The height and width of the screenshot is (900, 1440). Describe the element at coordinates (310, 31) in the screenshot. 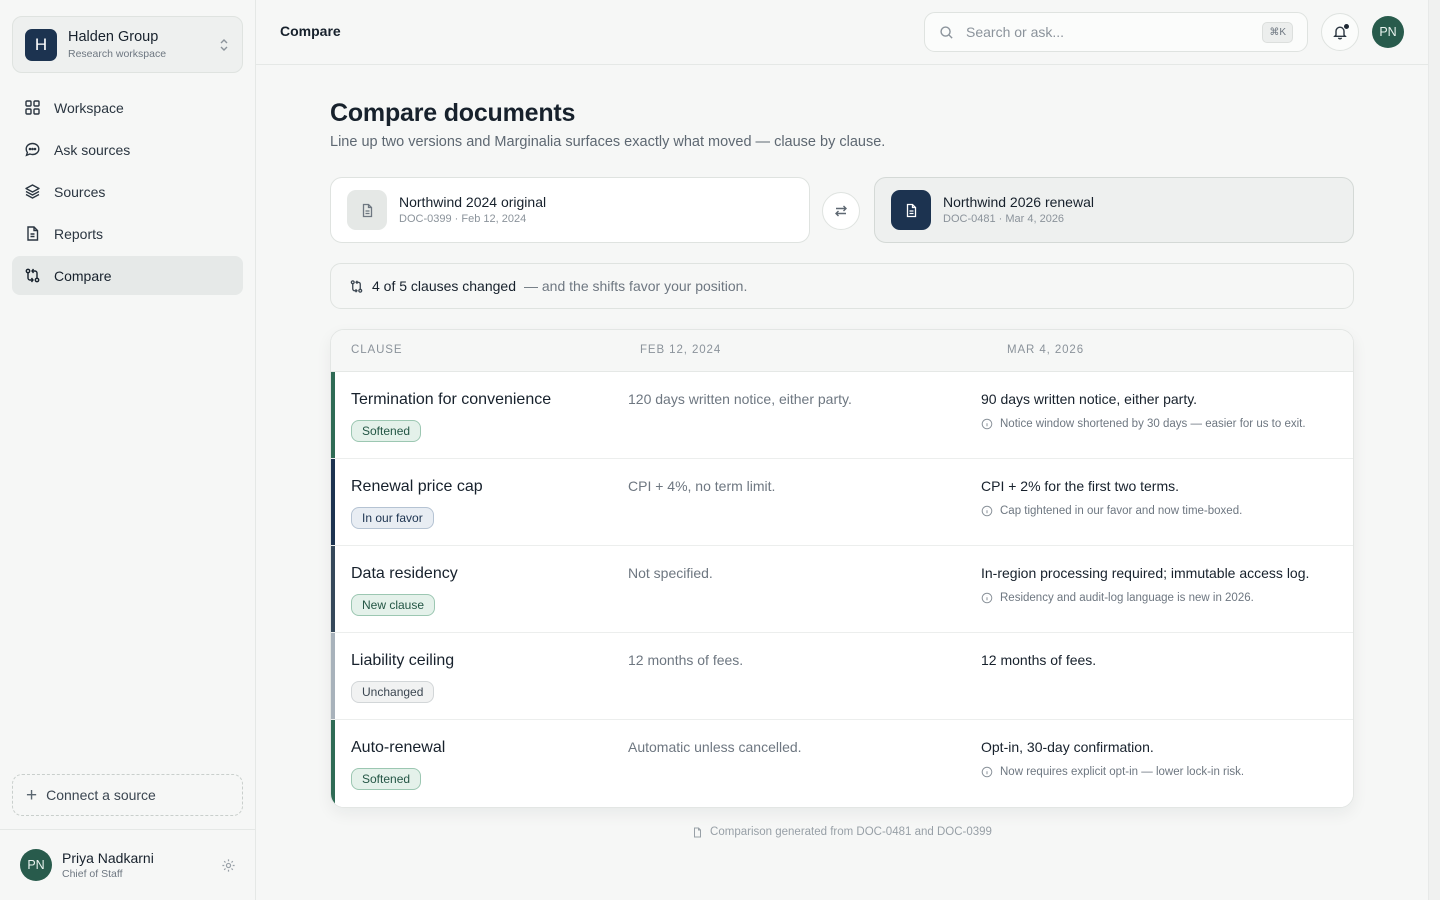

I see `page-breadcrumb: Compare` at that location.